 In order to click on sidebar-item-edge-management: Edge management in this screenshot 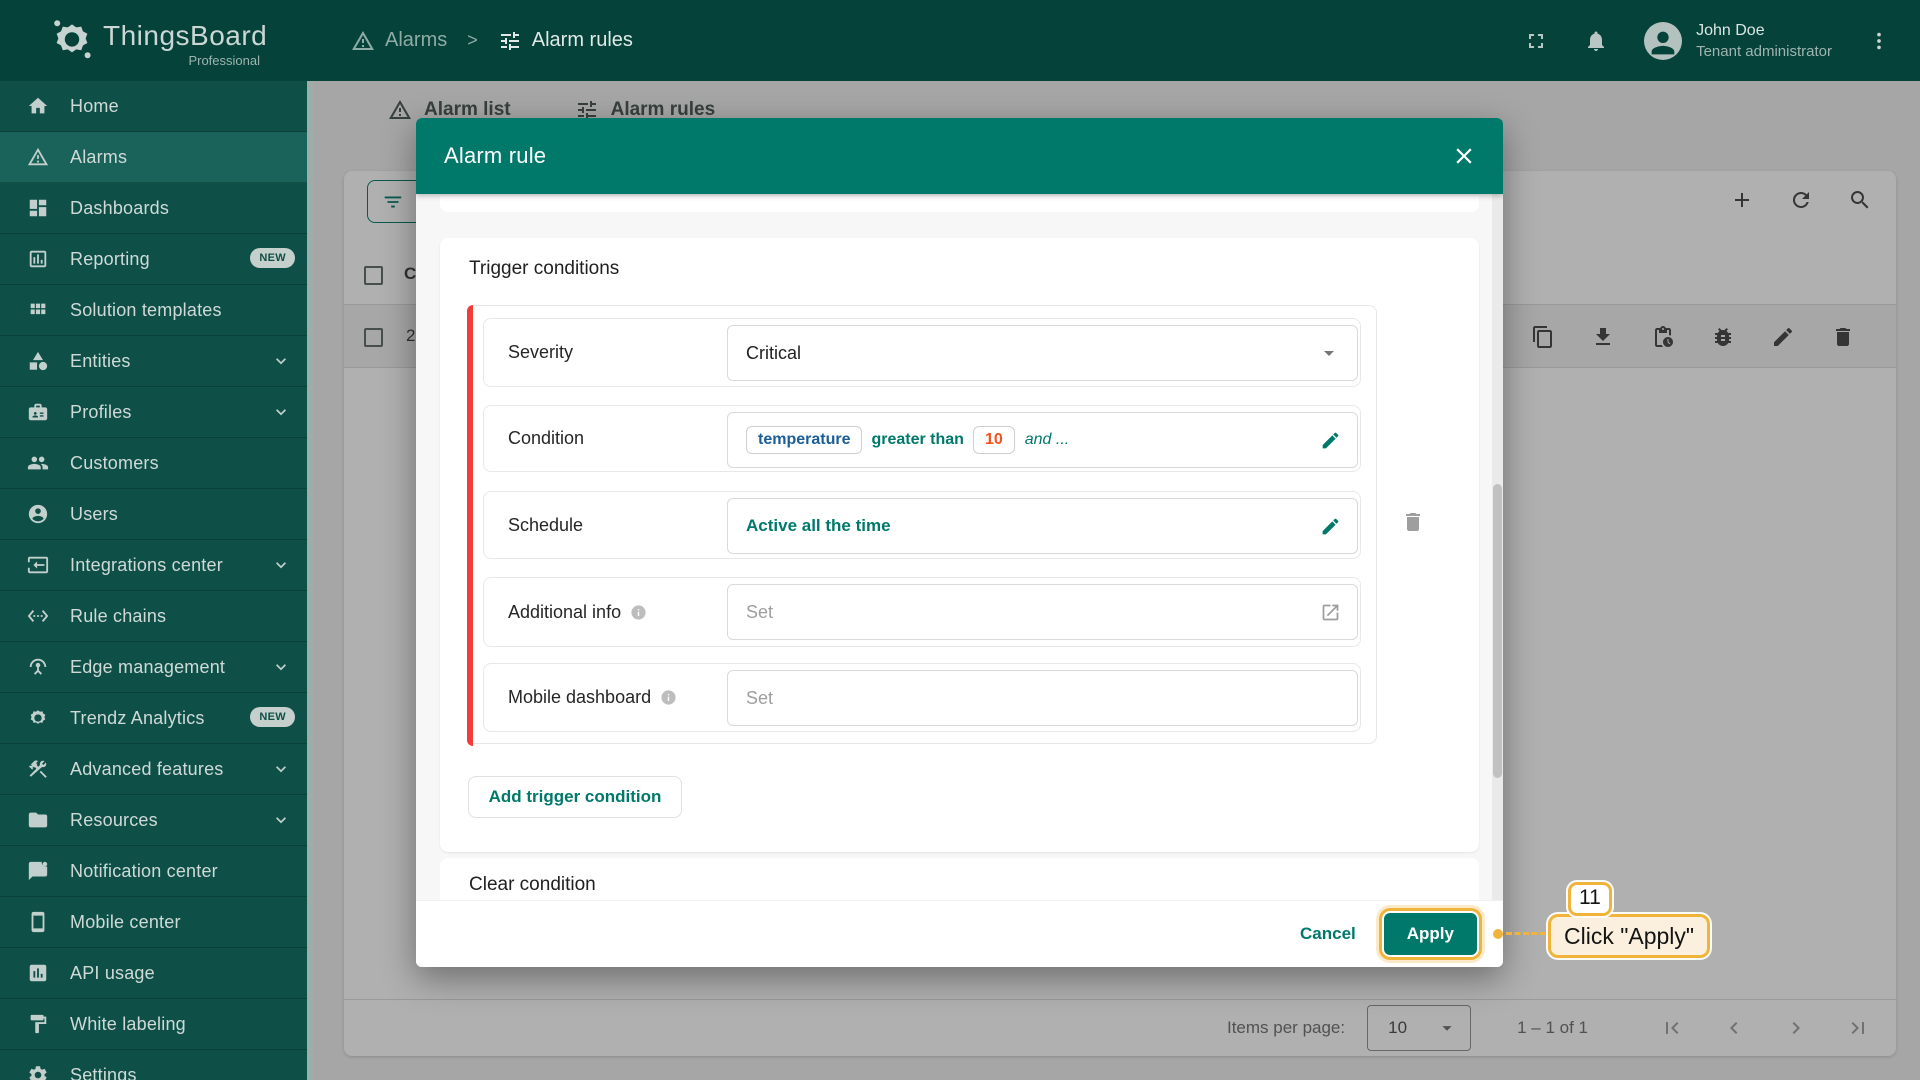, I will do `click(153, 667)`.